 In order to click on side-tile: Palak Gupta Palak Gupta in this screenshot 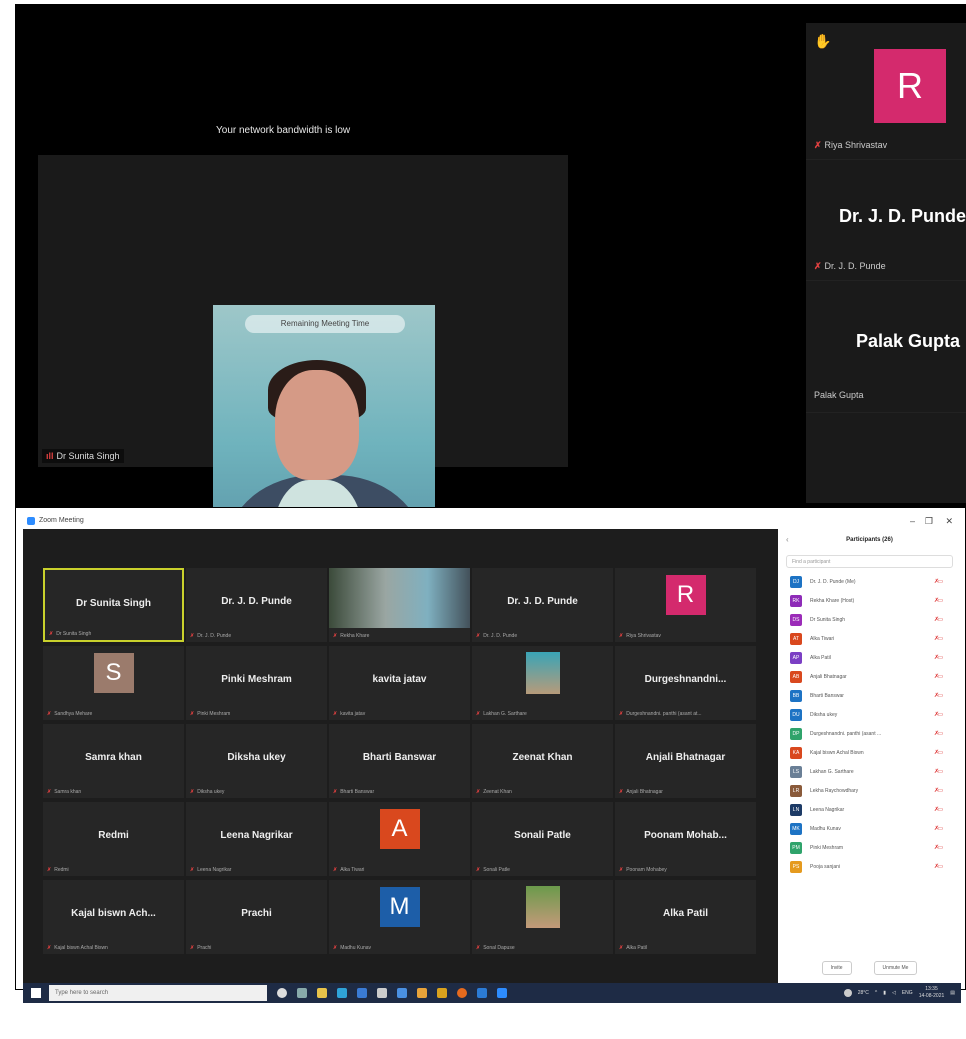, I will do `click(886, 348)`.